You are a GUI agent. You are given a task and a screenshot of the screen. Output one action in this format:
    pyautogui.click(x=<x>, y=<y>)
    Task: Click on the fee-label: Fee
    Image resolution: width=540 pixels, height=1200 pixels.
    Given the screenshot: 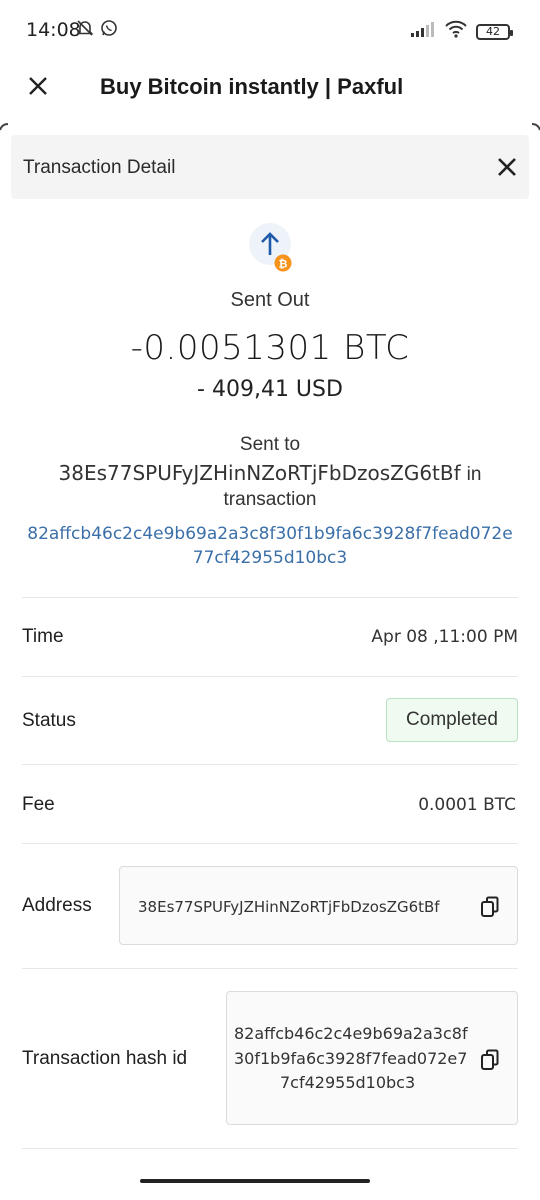 What is the action you would take?
    pyautogui.click(x=38, y=804)
    